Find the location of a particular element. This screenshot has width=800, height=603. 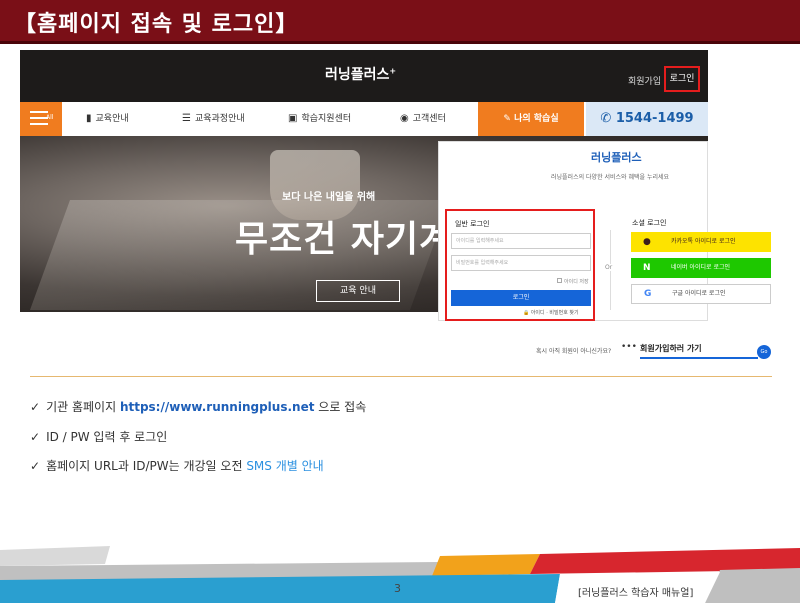

find-account-link: 🔒 아이디 · 비밀번호 찾기 is located at coordinates (551, 312).